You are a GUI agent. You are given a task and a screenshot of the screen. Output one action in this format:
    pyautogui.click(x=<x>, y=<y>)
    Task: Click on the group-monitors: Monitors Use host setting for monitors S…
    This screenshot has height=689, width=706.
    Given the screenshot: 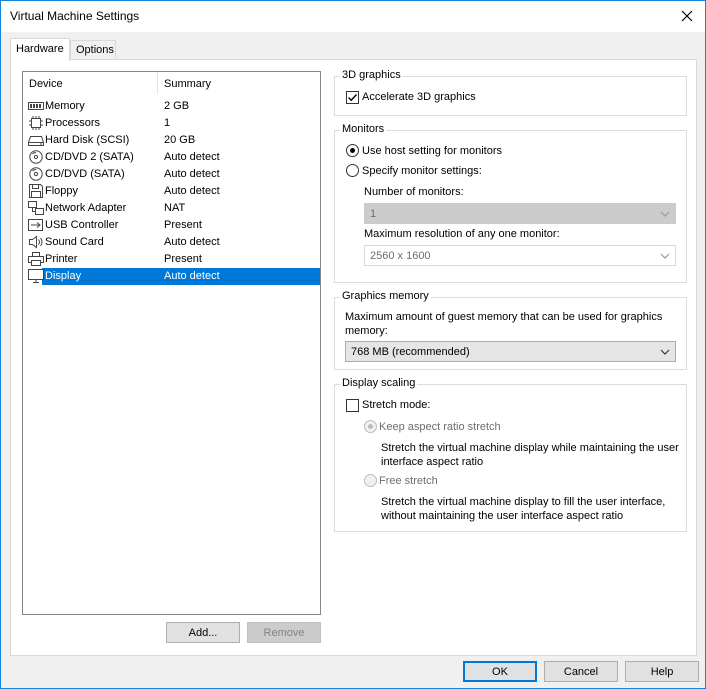 What is the action you would take?
    pyautogui.click(x=510, y=203)
    